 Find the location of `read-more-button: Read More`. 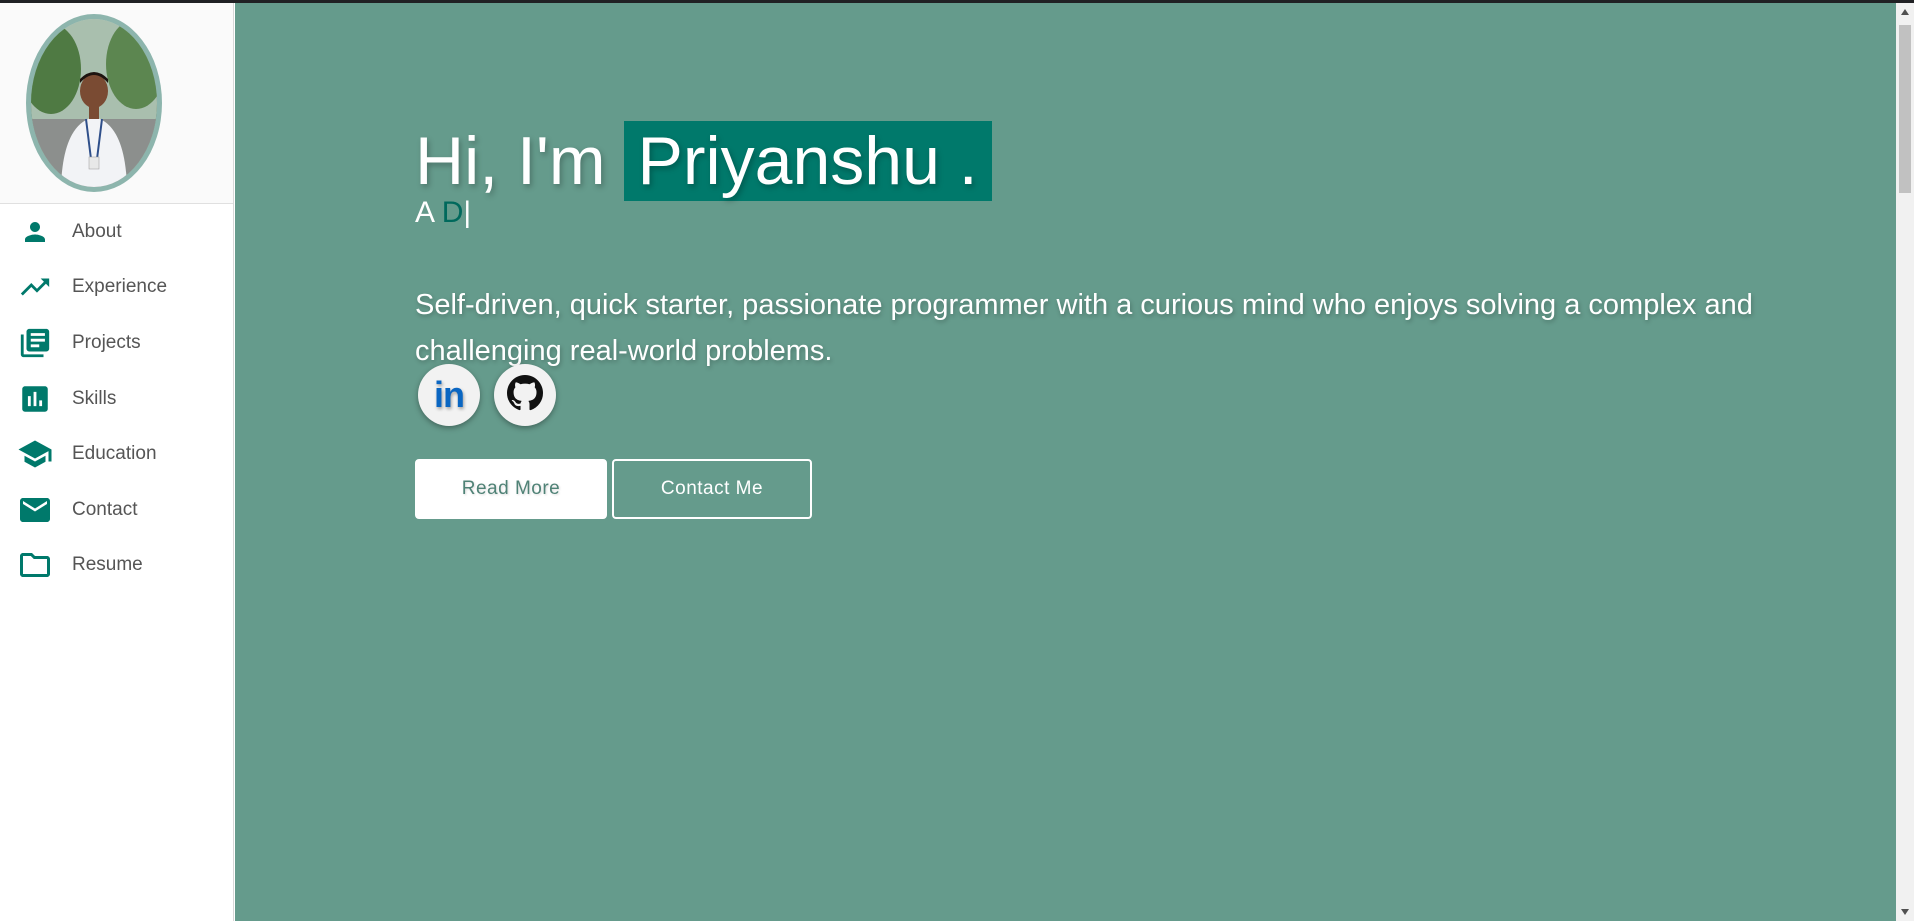

read-more-button: Read More is located at coordinates (511, 489).